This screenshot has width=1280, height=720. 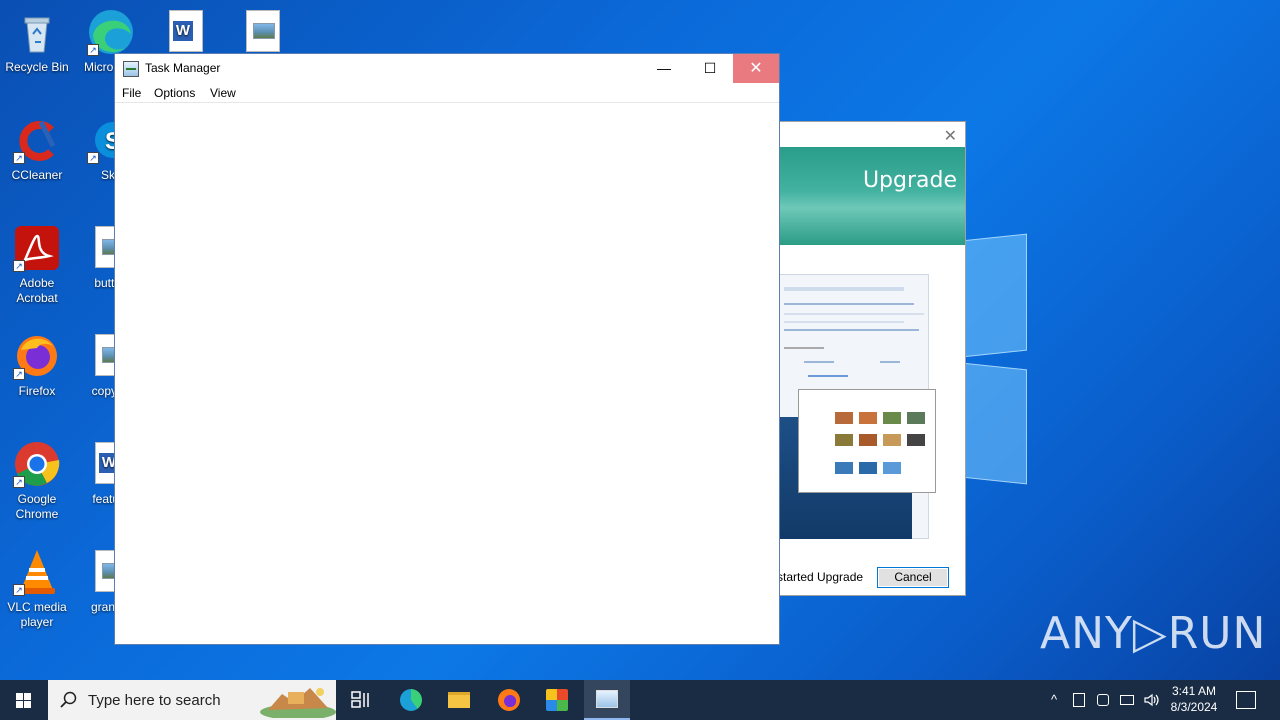 I want to click on upgrade-window: ✕ Upgrade started Upgrade Cancel, so click(x=872, y=358).